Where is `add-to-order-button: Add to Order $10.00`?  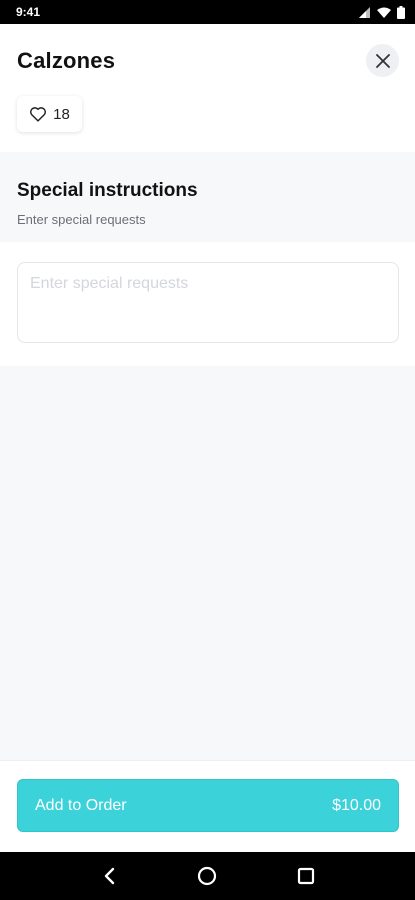 add-to-order-button: Add to Order $10.00 is located at coordinates (208, 805).